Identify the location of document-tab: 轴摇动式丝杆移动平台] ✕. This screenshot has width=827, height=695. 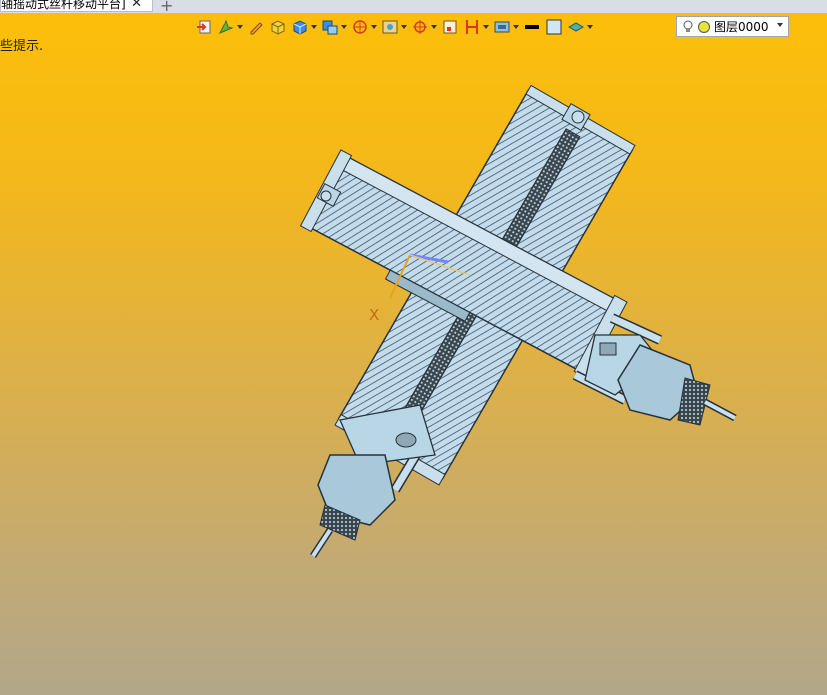
(76, 6).